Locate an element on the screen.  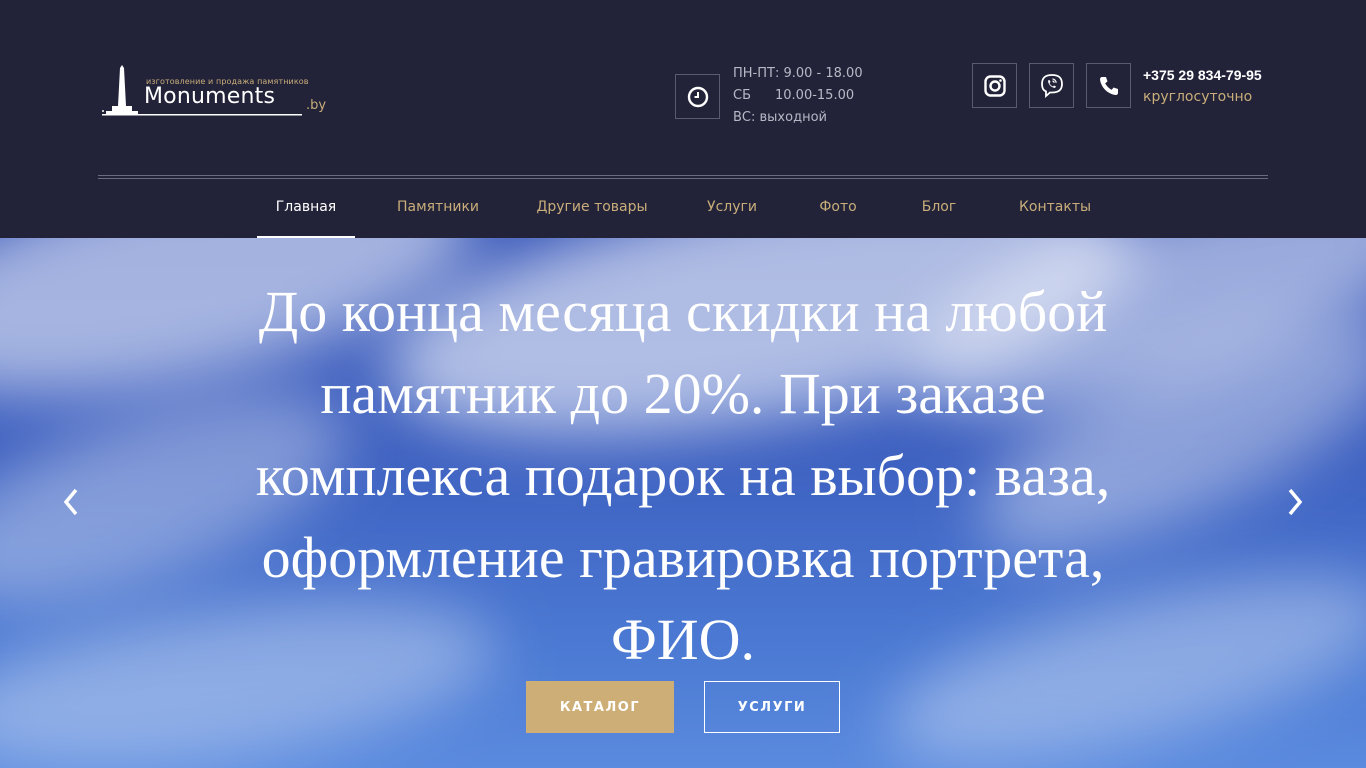
hero-line: комплекса подарок на выбор: ваза, is located at coordinates (683, 475).